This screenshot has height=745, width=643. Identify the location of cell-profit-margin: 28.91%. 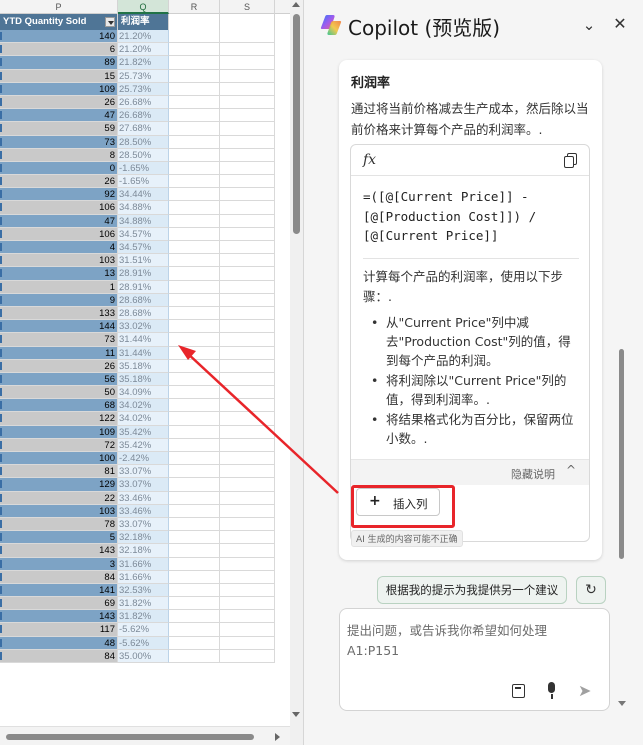
(143, 274).